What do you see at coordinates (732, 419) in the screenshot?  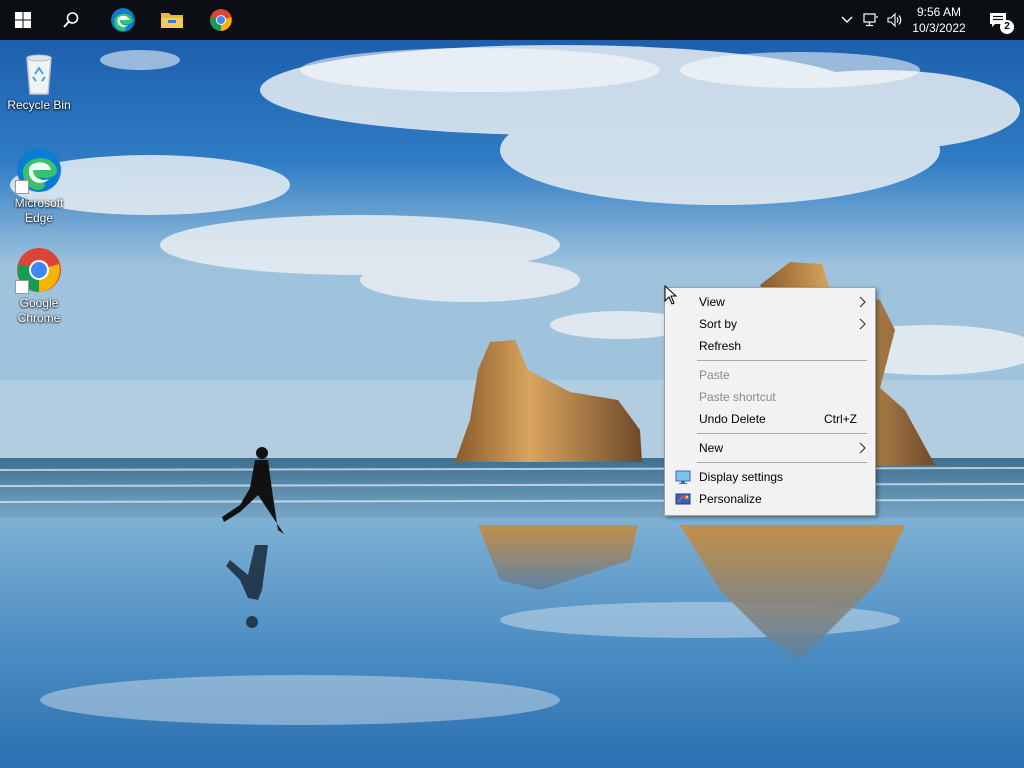 I see `menu-item-label: Undo Delete` at bounding box center [732, 419].